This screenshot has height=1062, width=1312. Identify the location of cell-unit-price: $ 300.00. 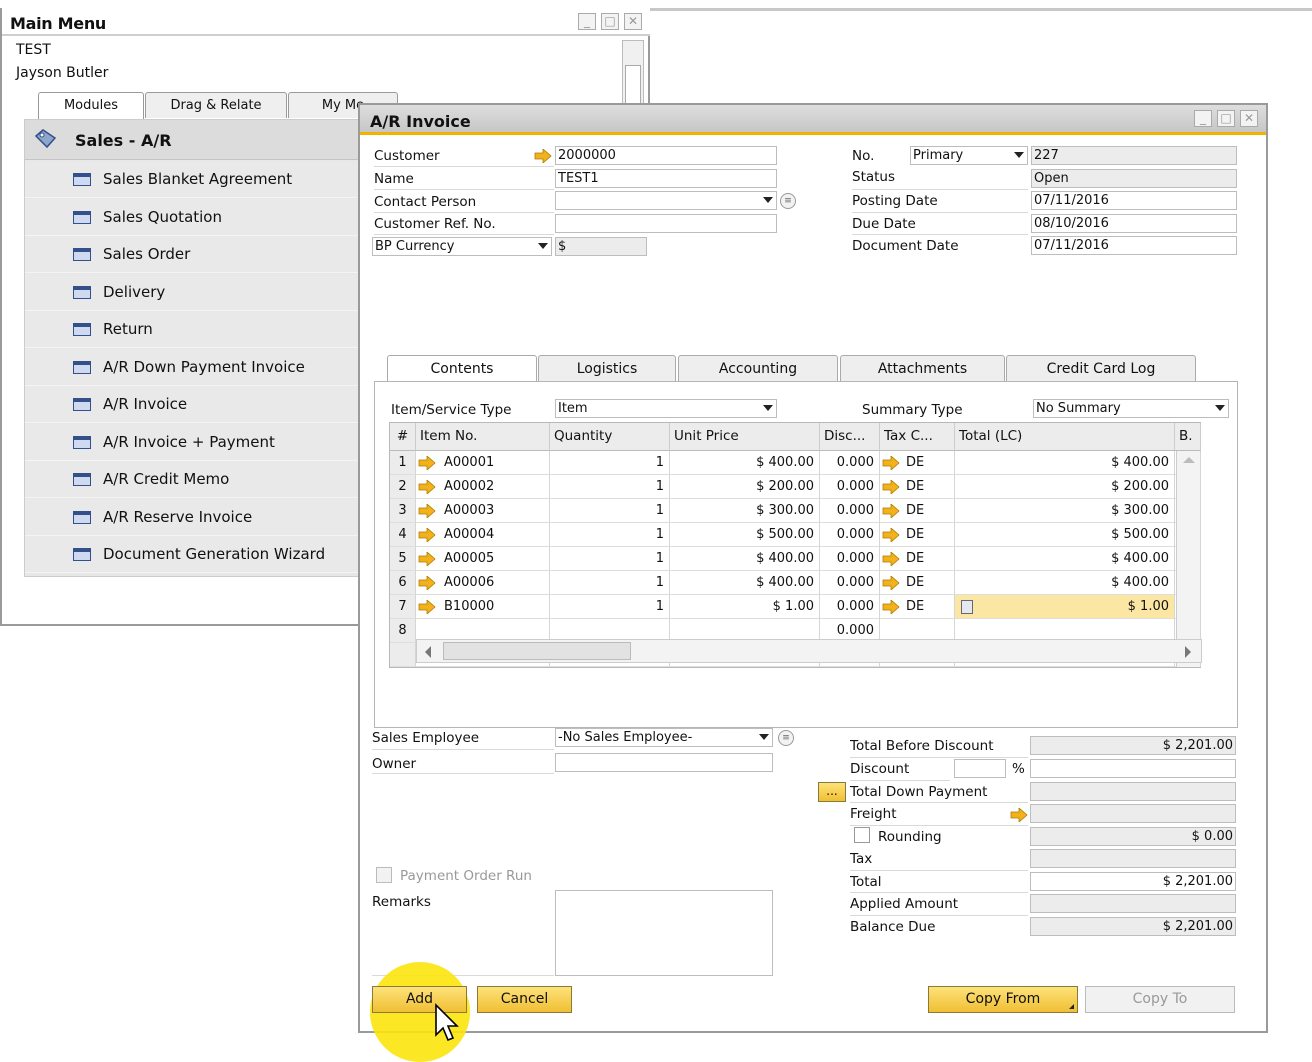
(745, 511).